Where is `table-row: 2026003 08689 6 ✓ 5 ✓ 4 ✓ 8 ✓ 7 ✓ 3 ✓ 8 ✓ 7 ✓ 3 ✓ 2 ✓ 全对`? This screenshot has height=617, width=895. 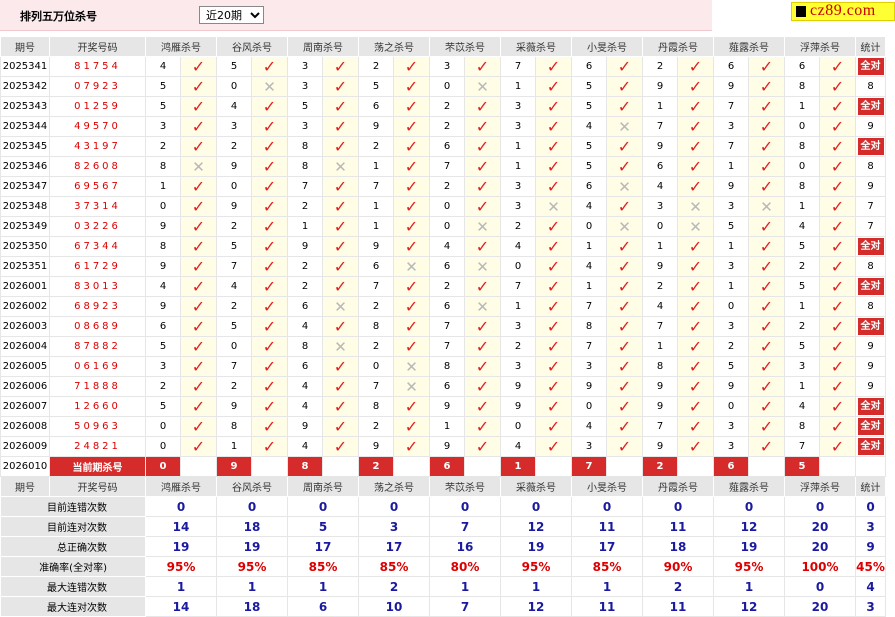
table-row: 2026003 08689 6 ✓ 5 ✓ 4 ✓ 8 ✓ 7 ✓ 3 ✓ 8 ✓ 7 ✓ 3 ✓ 2 ✓ 全对 is located at coordinates (443, 326).